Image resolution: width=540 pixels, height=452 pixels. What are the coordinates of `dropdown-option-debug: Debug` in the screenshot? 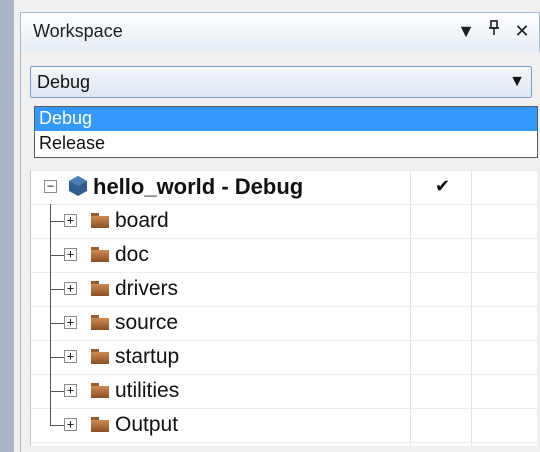 It's located at (286, 119).